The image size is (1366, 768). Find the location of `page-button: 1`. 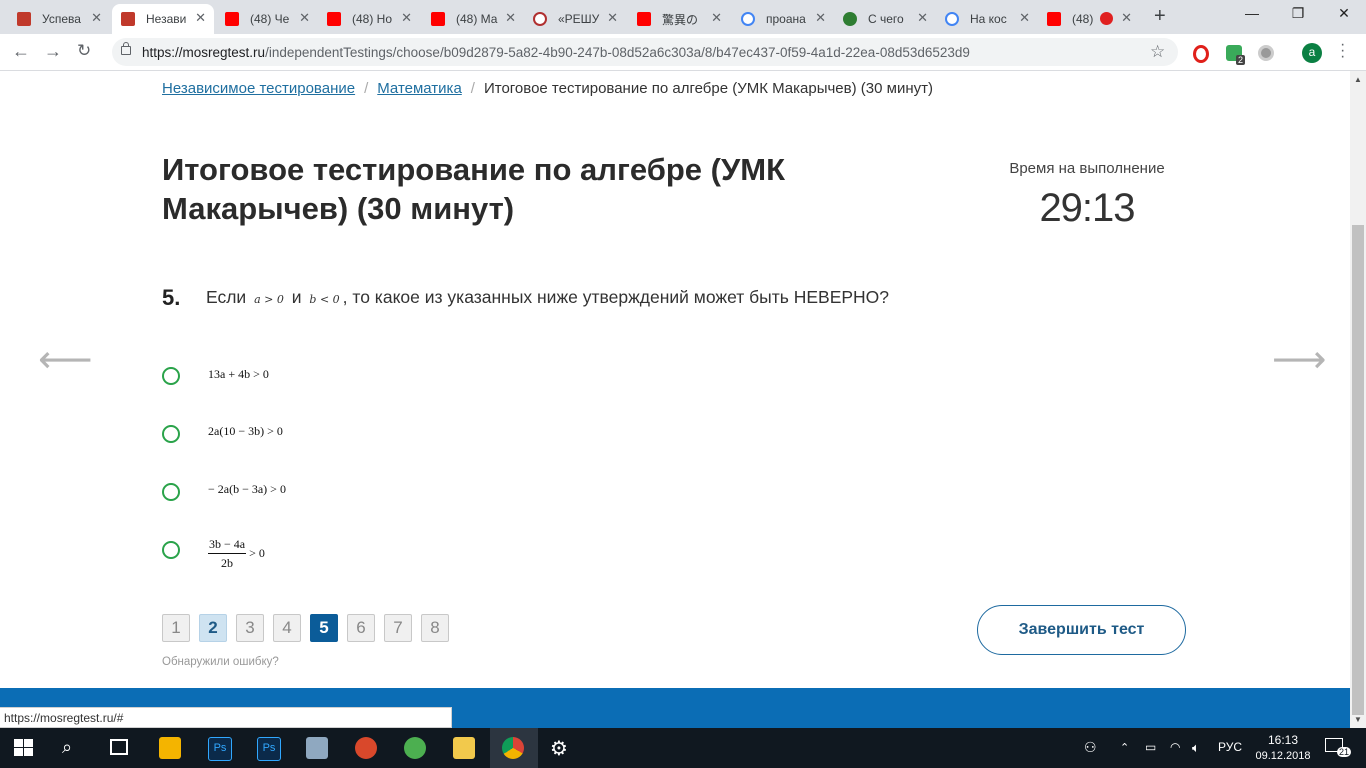

page-button: 1 is located at coordinates (176, 628).